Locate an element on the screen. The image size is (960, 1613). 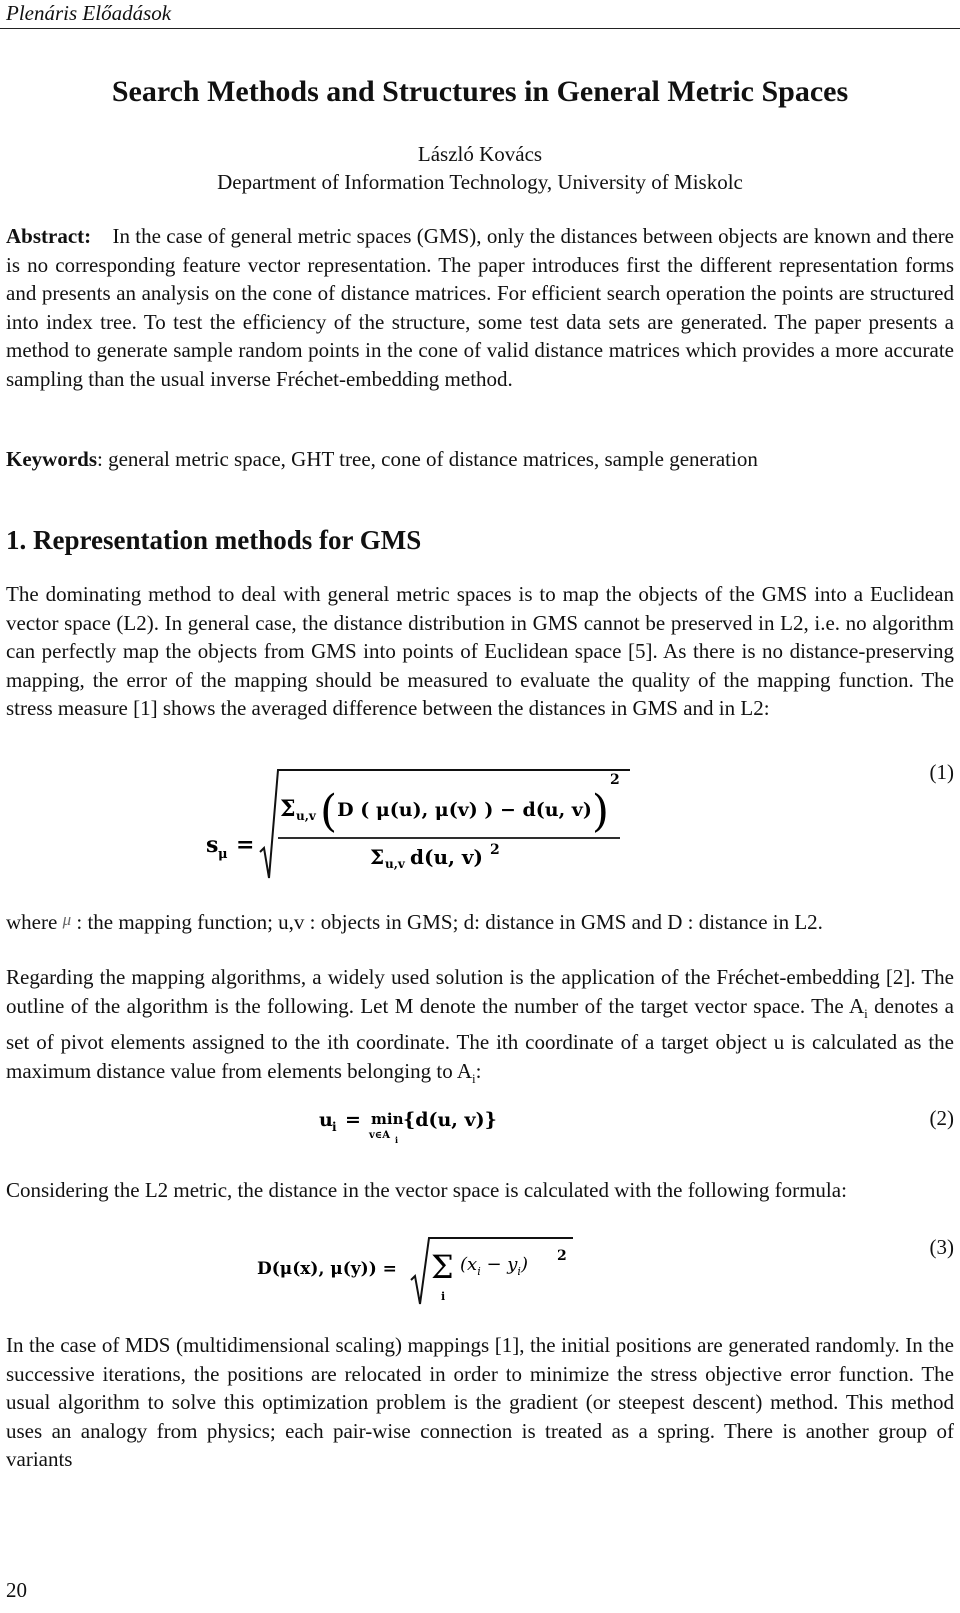
equation-2-svg: u i = min v∈A i {d(u, v)} is located at coordinates (408, 1127).